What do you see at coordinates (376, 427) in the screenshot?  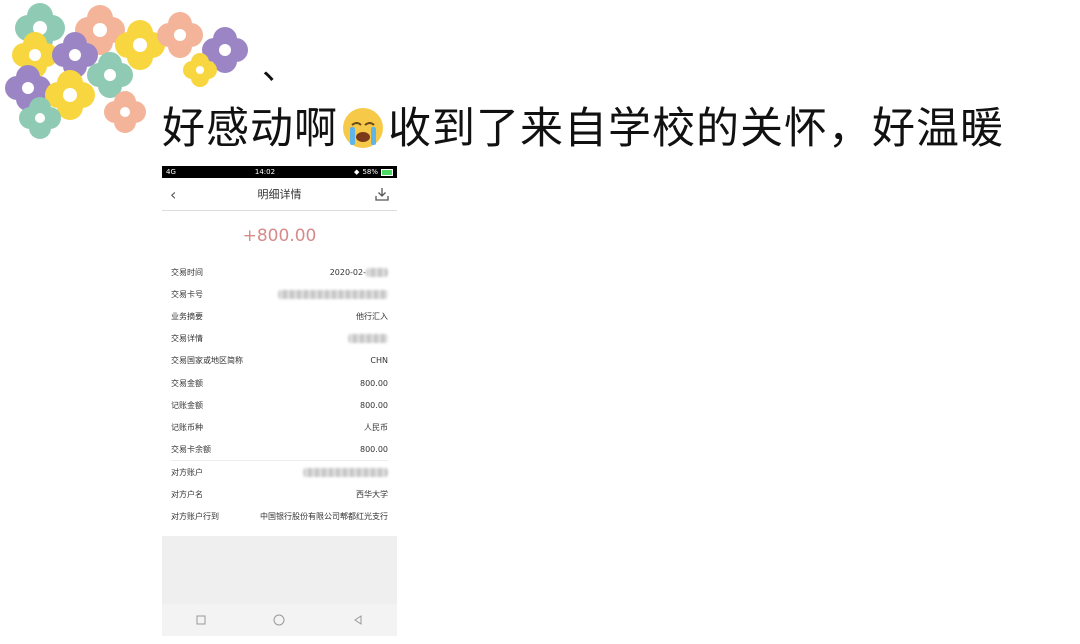 I see `row-value: 人民币` at bounding box center [376, 427].